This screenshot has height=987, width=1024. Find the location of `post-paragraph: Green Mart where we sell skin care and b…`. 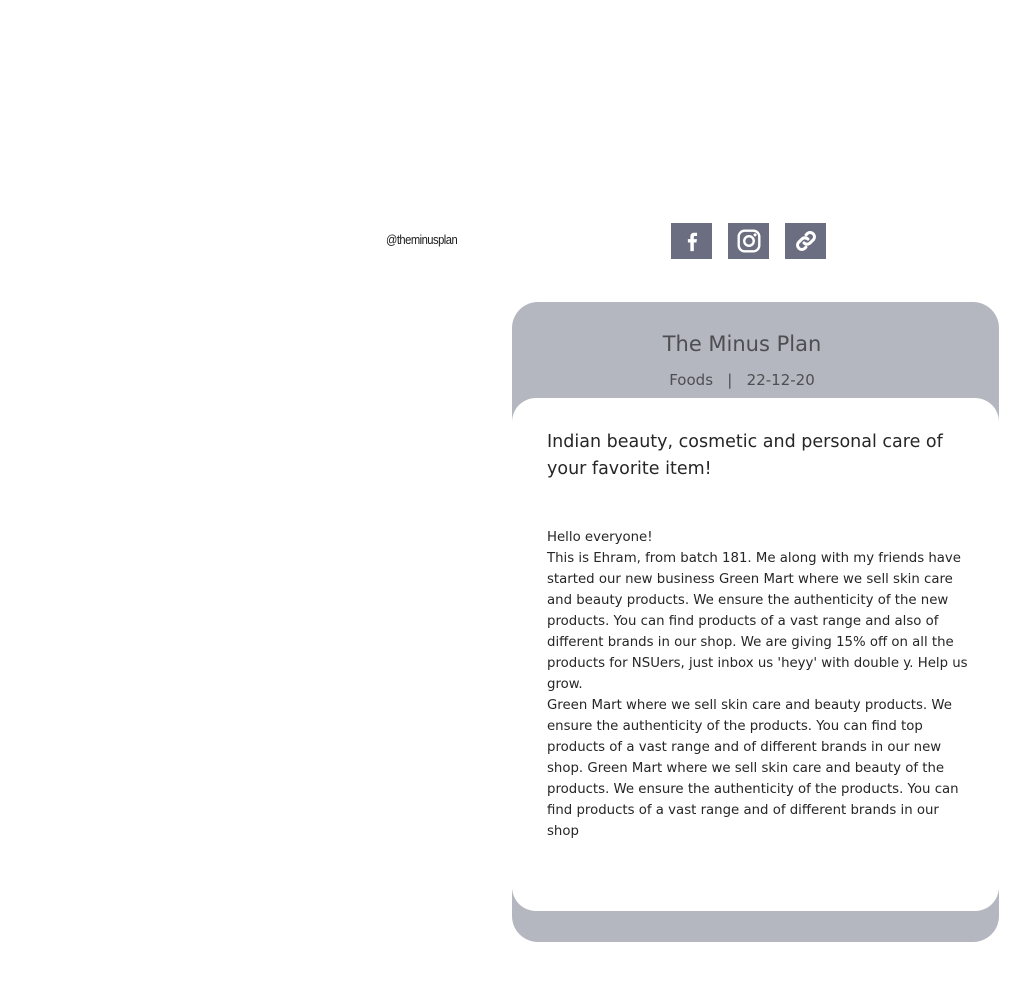

post-paragraph: Green Mart where we sell skin care and b… is located at coordinates (753, 768).